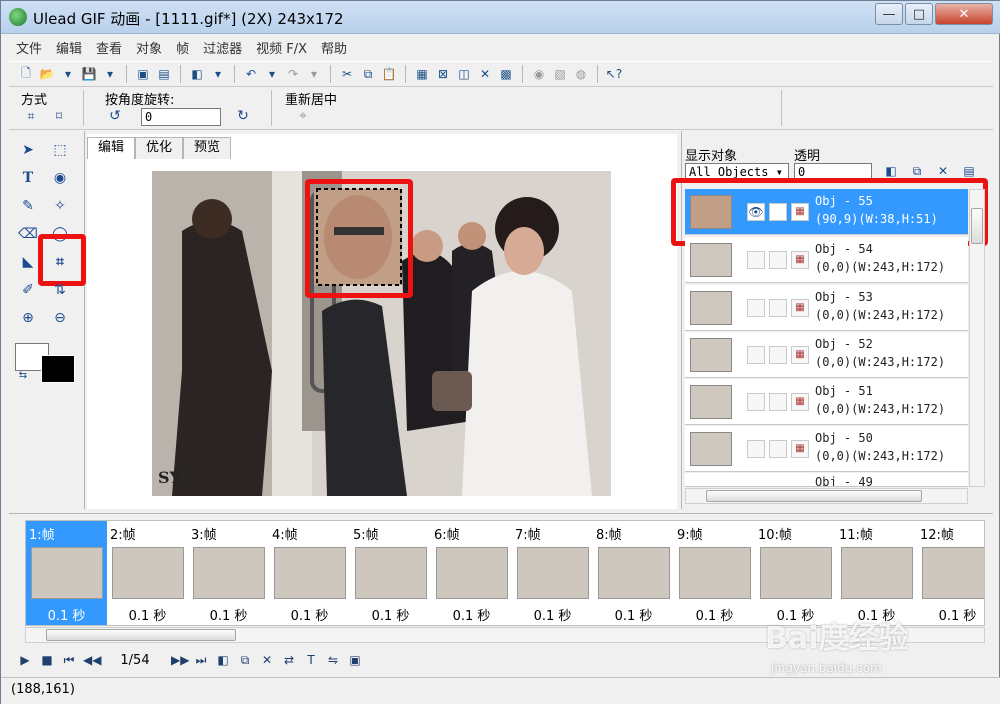 This screenshot has width=1000, height=704. Describe the element at coordinates (197, 74) in the screenshot. I see `export-icon: ◧` at that location.